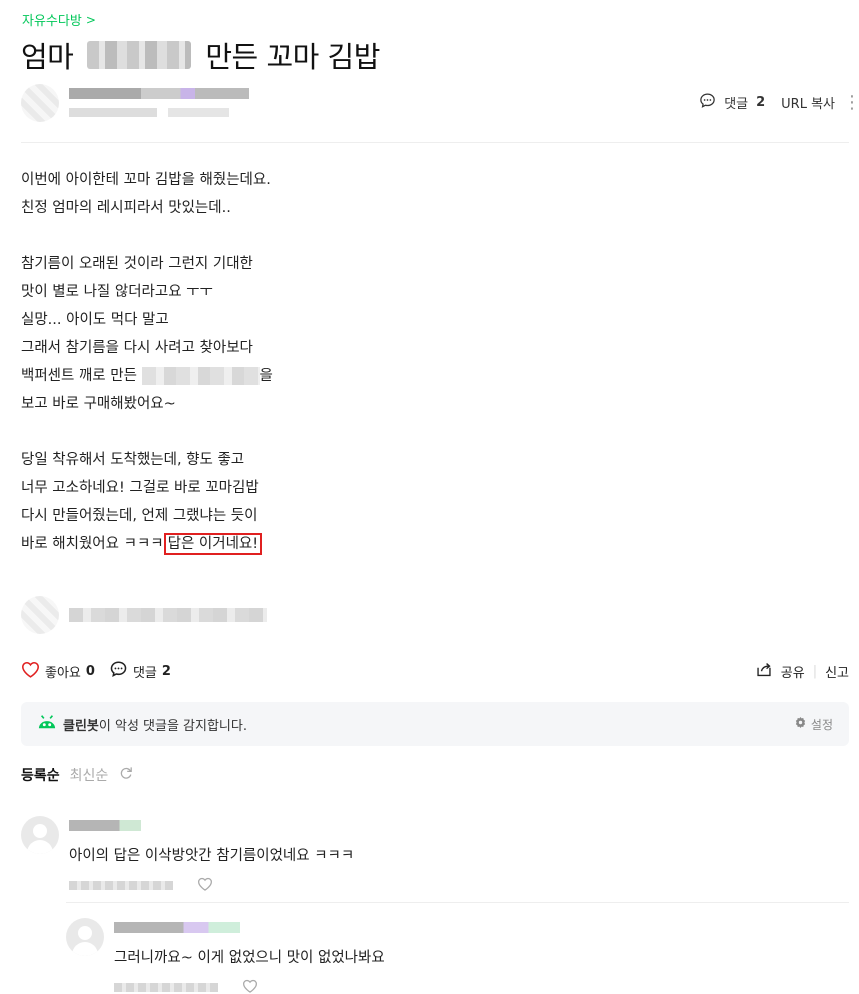  I want to click on cleanbot-message: 이 악성 댓글을 감지합니다., so click(172, 726).